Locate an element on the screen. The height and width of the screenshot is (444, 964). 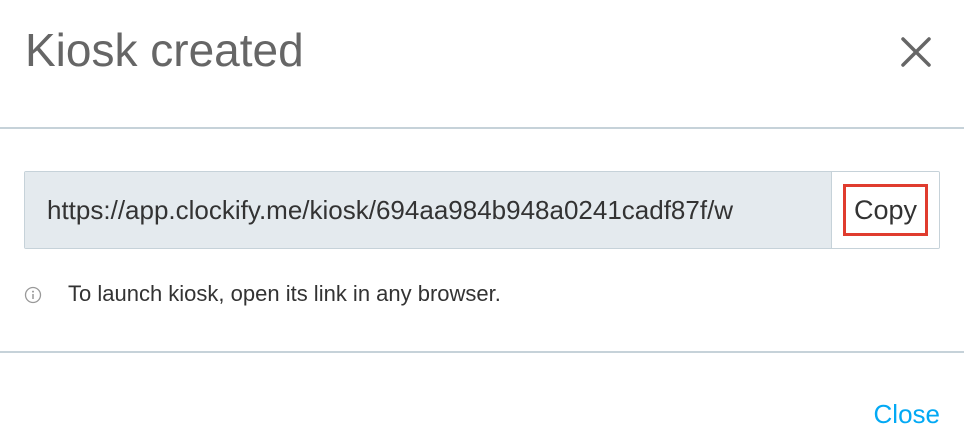
dialog-title: Kiosk created is located at coordinates (164, 50).